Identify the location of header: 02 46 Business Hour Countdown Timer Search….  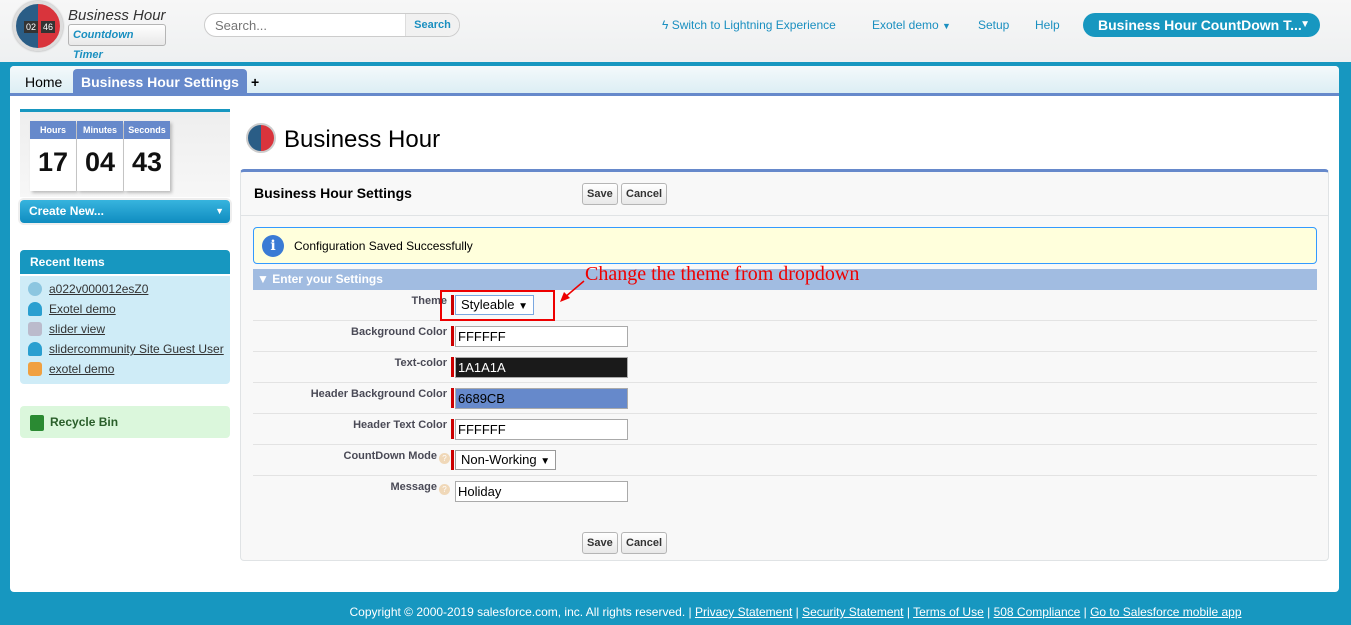
(675, 31).